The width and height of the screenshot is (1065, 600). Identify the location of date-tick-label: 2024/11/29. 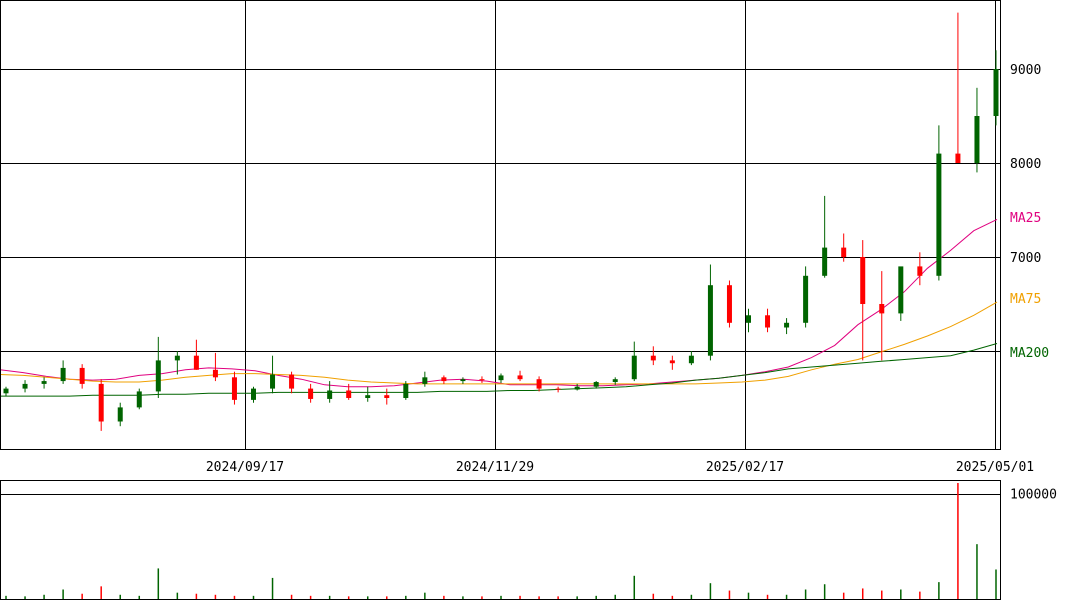
(495, 467).